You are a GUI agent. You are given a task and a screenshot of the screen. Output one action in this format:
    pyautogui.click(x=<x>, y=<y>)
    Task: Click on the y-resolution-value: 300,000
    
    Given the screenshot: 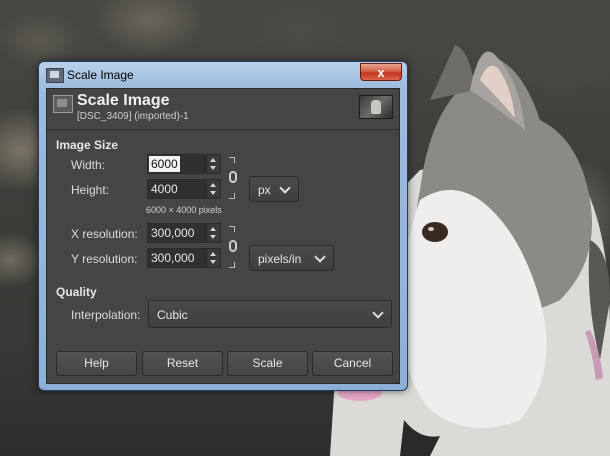 What is the action you would take?
    pyautogui.click(x=172, y=258)
    